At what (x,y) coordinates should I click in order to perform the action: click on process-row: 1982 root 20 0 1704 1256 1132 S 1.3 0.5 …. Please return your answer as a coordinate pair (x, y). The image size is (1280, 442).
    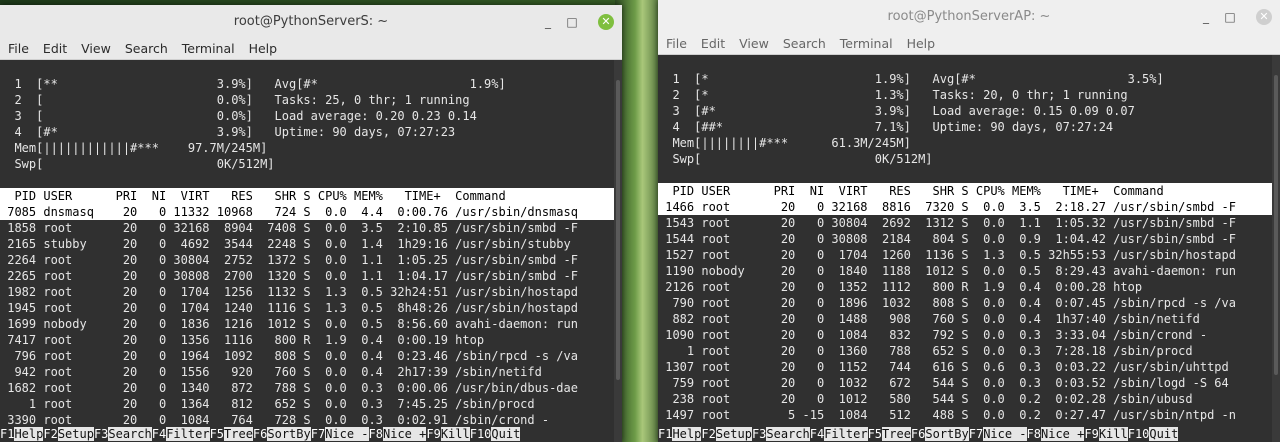
    Looking at the image, I should click on (289, 292).